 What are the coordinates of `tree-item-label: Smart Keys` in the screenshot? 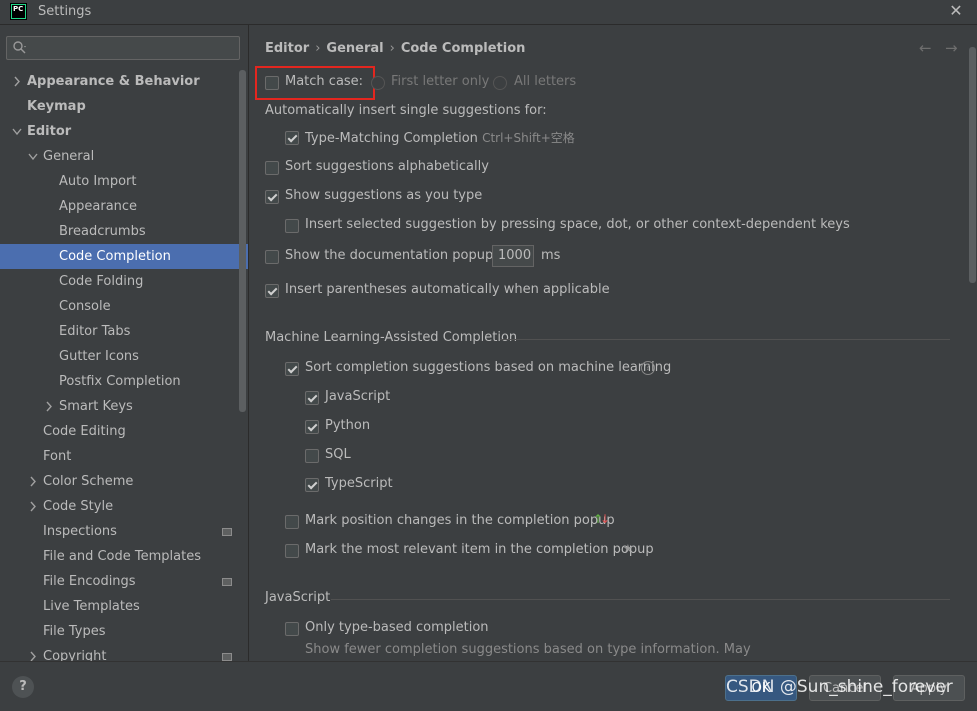 It's located at (96, 406).